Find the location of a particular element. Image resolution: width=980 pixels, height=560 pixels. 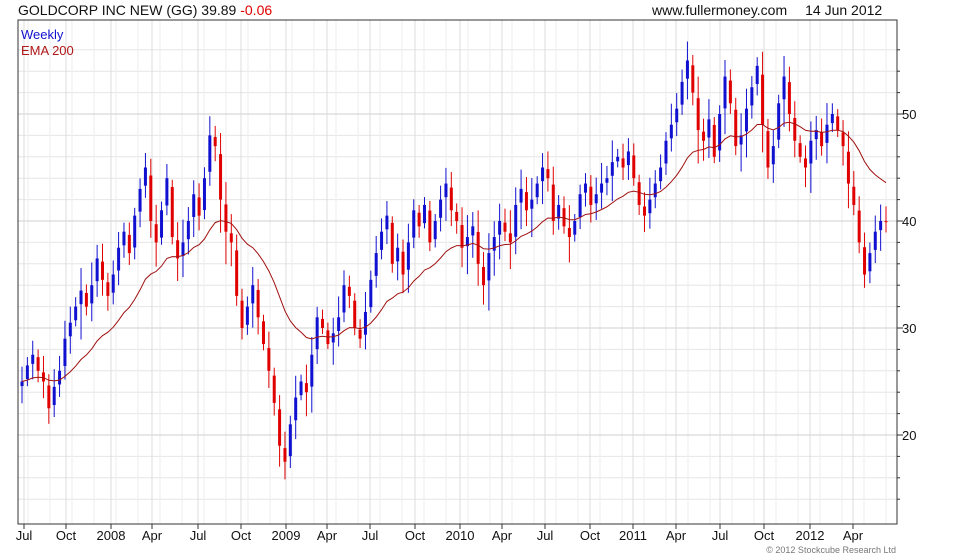

copyright: © 2012 Stockcube Research Ltd is located at coordinates (831, 550).